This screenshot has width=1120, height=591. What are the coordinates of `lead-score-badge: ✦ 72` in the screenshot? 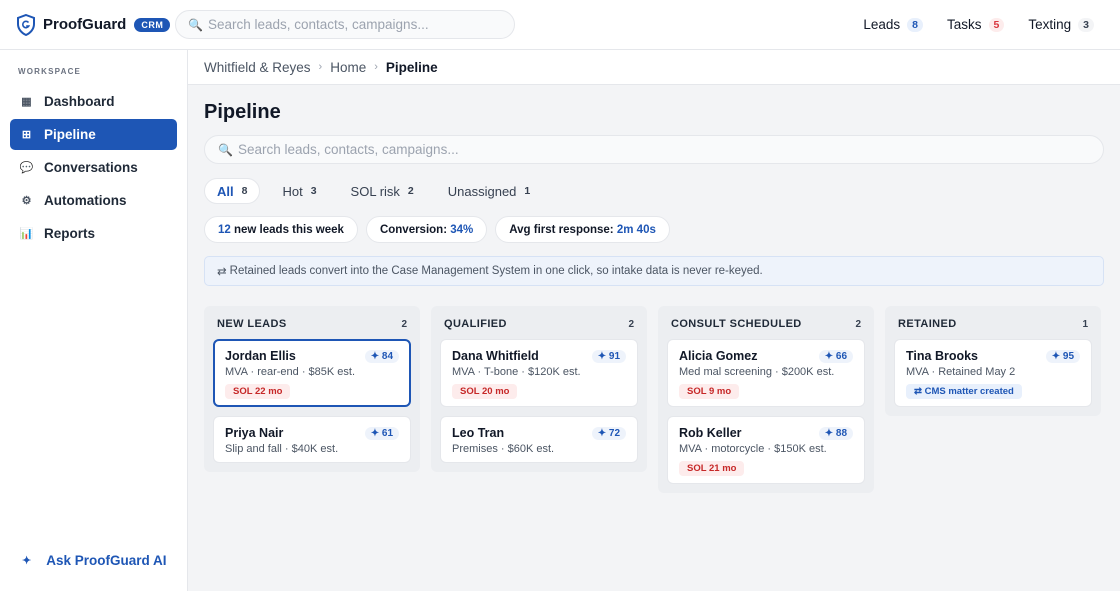 It's located at (608, 433).